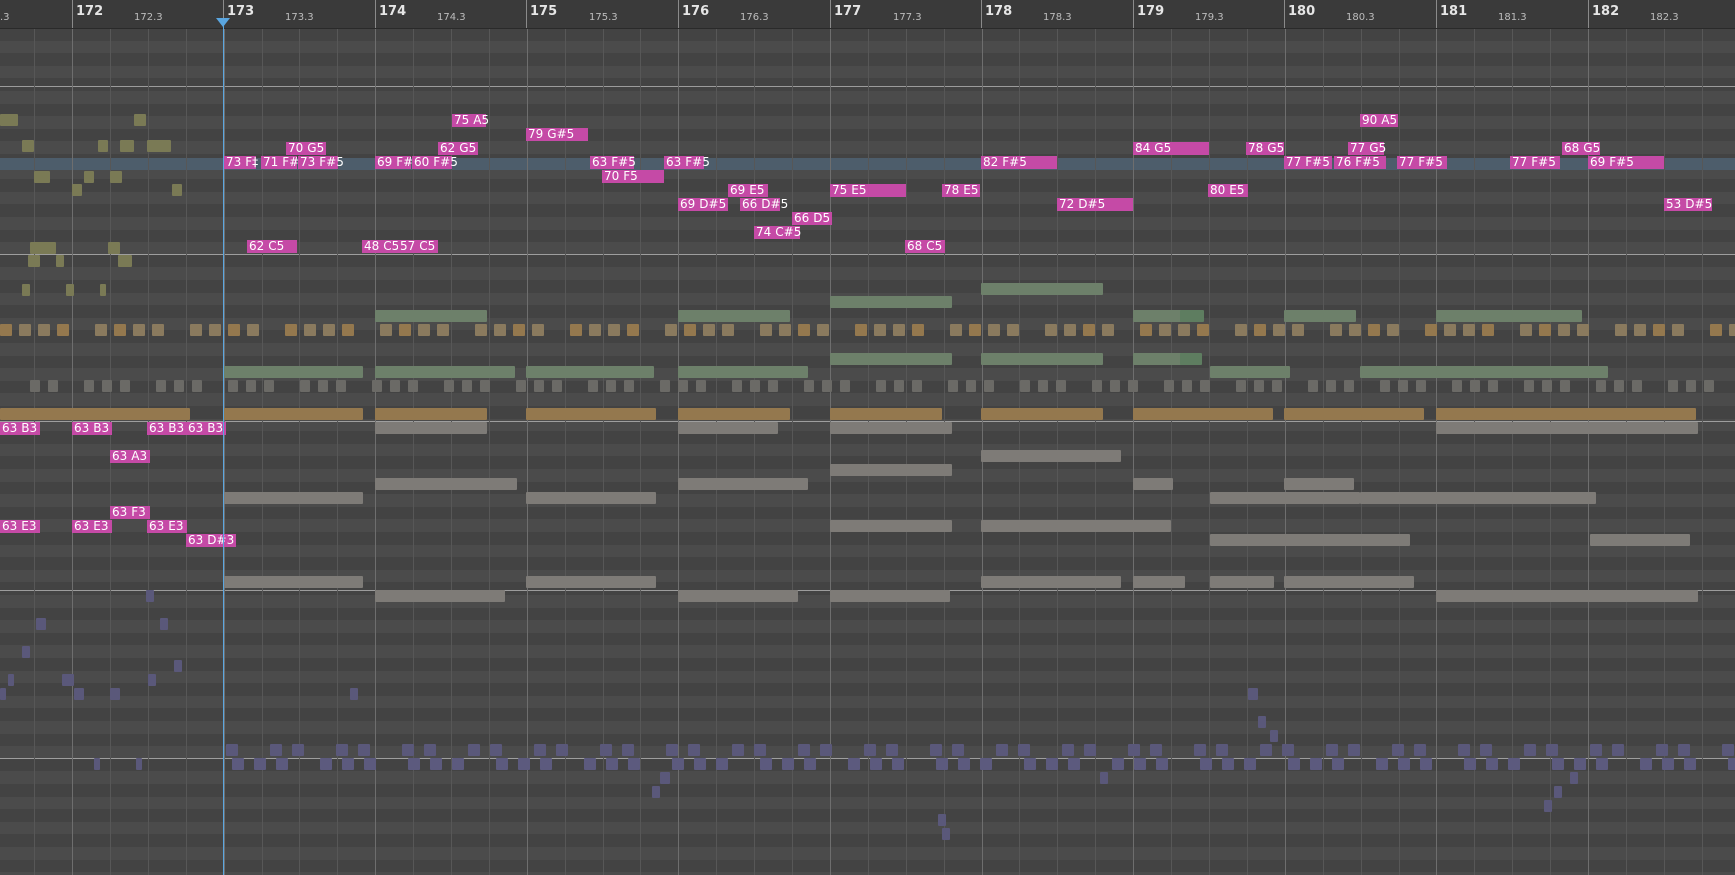  Describe the element at coordinates (1688, 204) in the screenshot. I see `midi-note: 53 D#5` at that location.